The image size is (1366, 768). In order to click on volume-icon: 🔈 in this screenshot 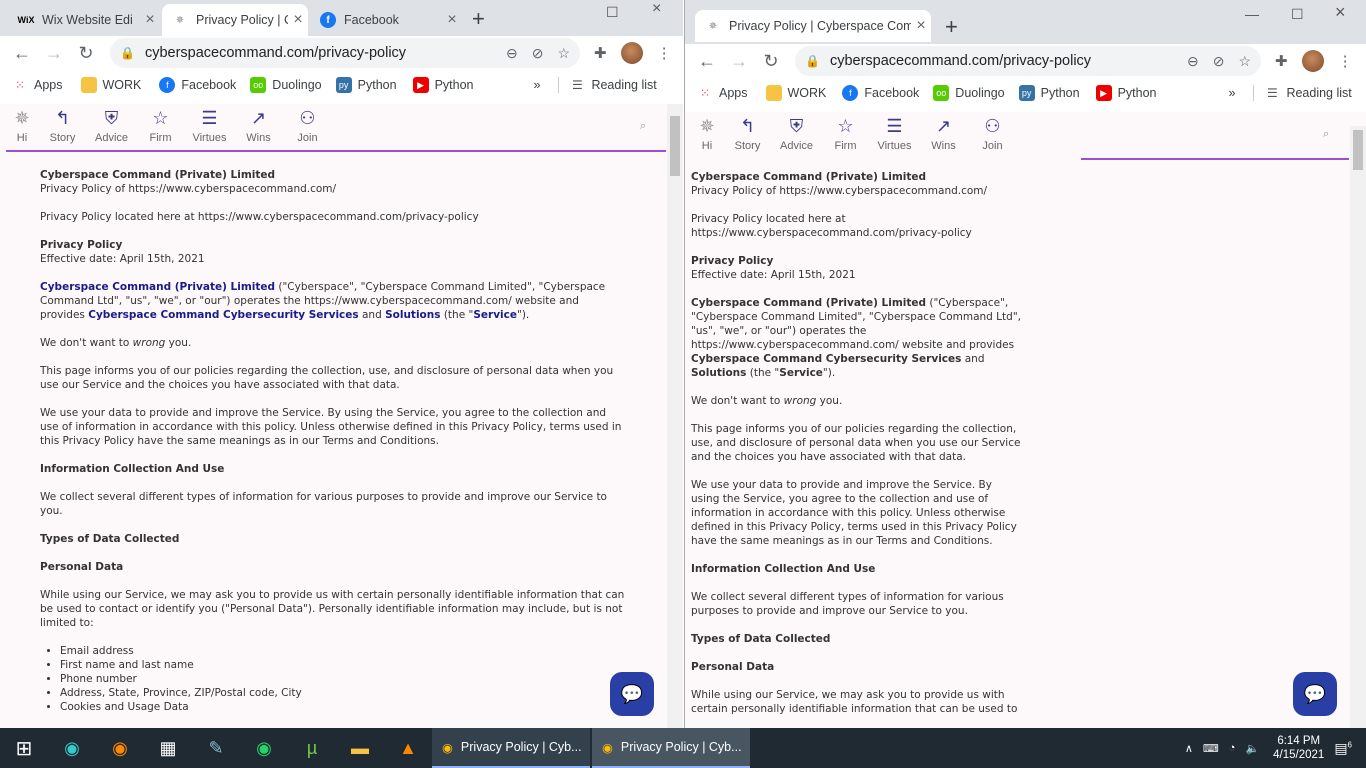, I will do `click(1252, 748)`.